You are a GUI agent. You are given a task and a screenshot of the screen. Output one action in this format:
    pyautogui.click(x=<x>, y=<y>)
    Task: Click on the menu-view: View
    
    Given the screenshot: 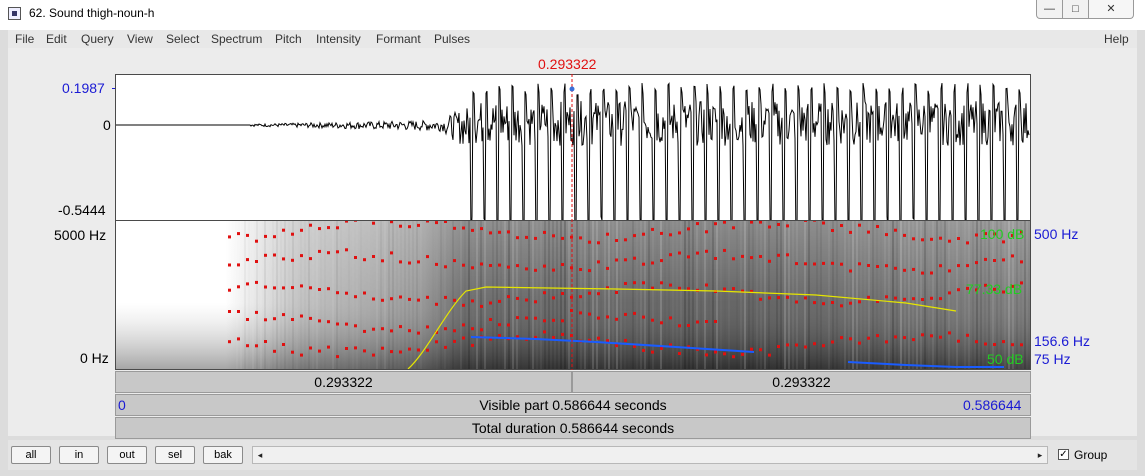 What is the action you would take?
    pyautogui.click(x=140, y=39)
    